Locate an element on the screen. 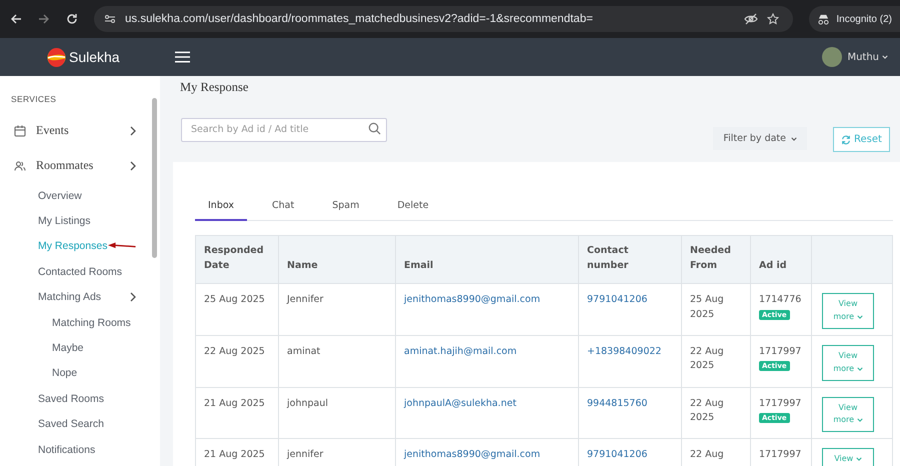 Image resolution: width=900 pixels, height=466 pixels. table-cell: Jennifer is located at coordinates (337, 310).